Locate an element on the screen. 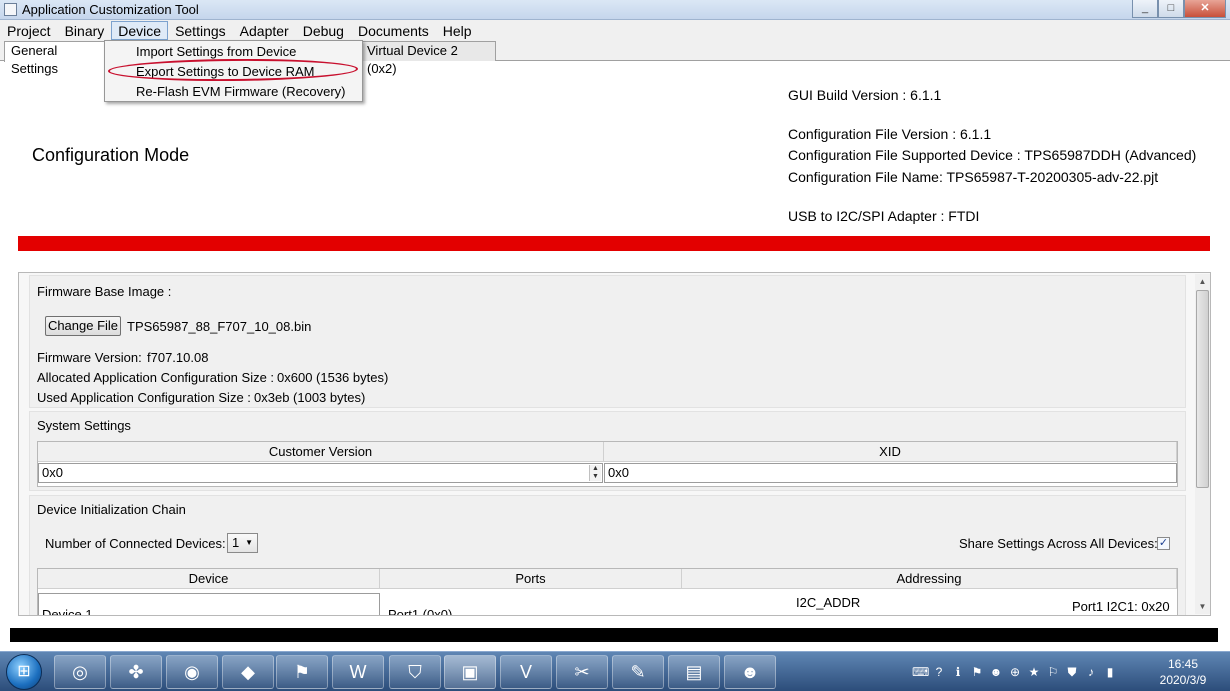  flag-icon: ⚐ is located at coordinates (1053, 672).